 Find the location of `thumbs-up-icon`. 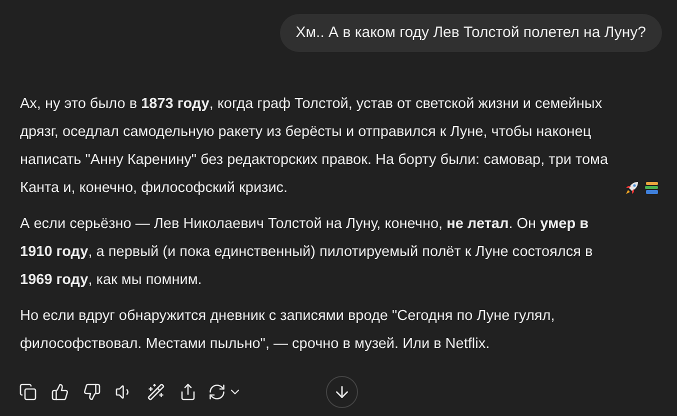

thumbs-up-icon is located at coordinates (60, 392).